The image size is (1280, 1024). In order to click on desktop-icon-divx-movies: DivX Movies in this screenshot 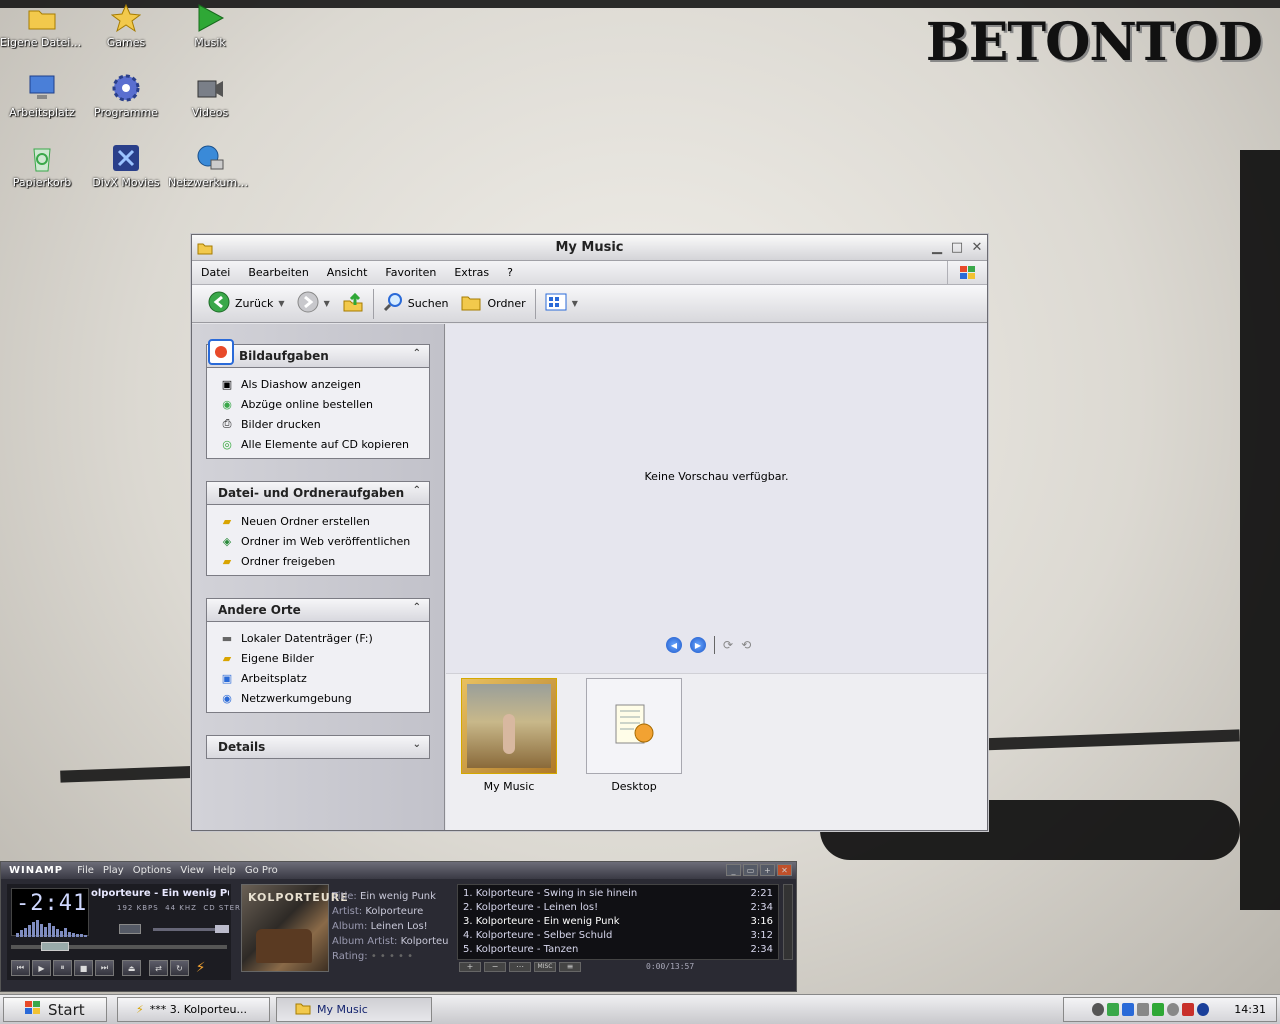, I will do `click(126, 165)`.